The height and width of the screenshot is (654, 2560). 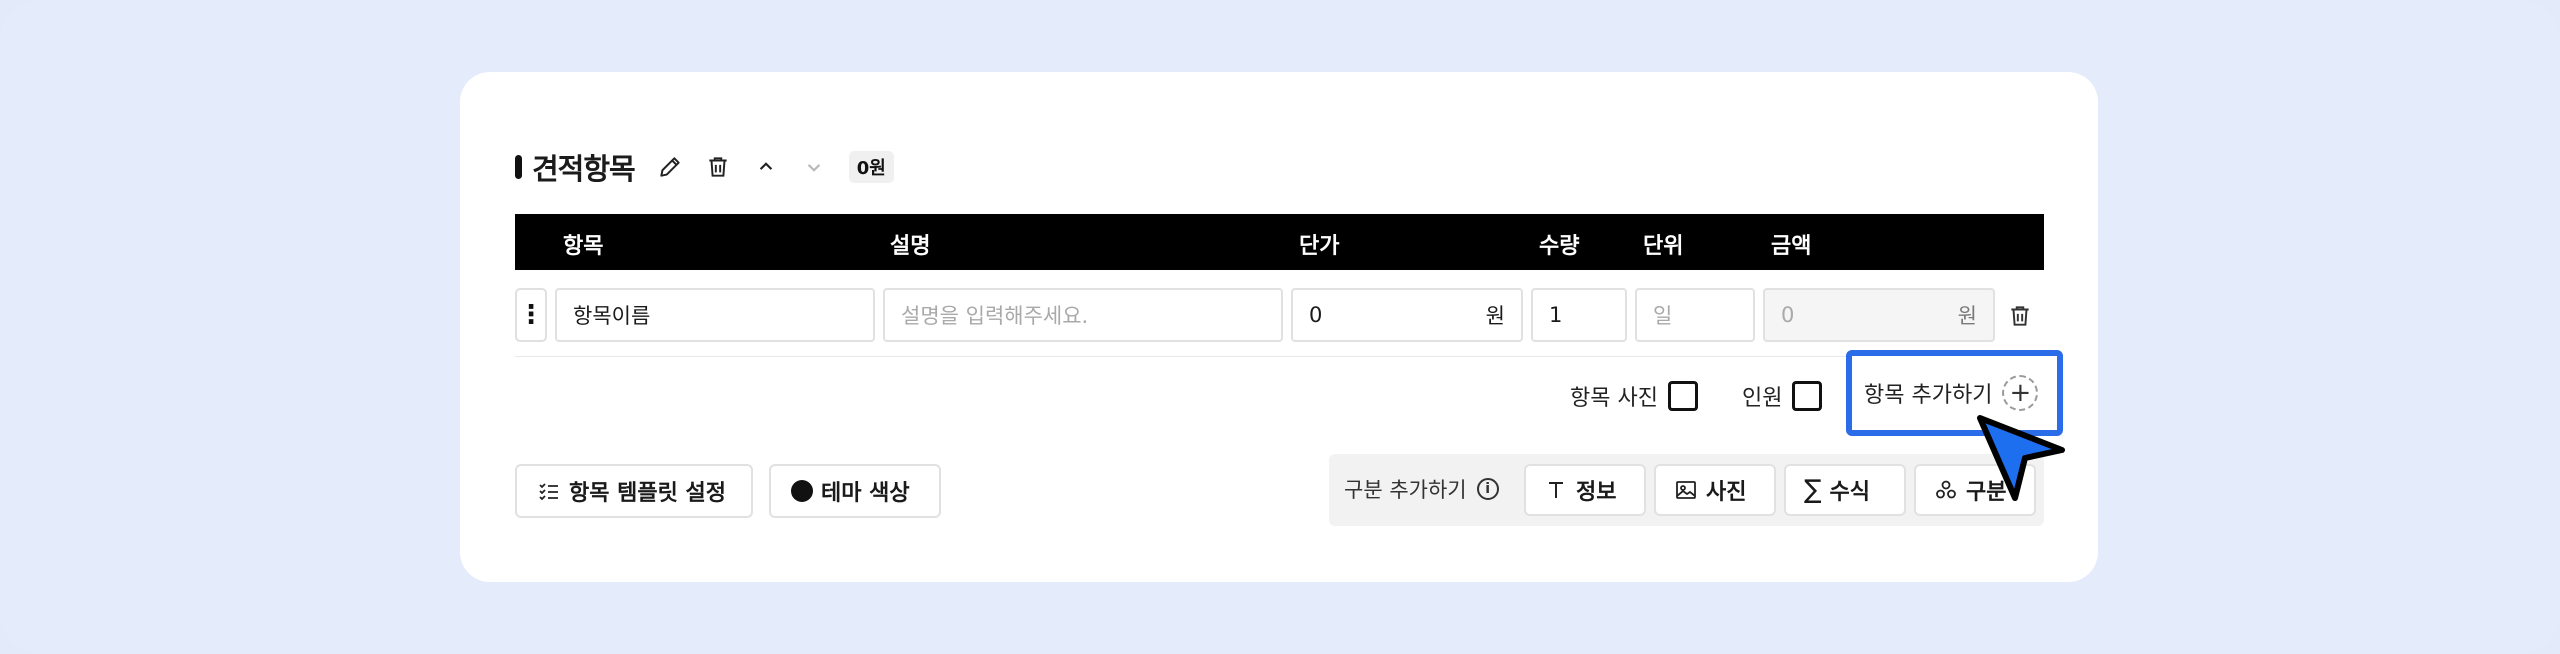 I want to click on trash-icon, so click(x=718, y=167).